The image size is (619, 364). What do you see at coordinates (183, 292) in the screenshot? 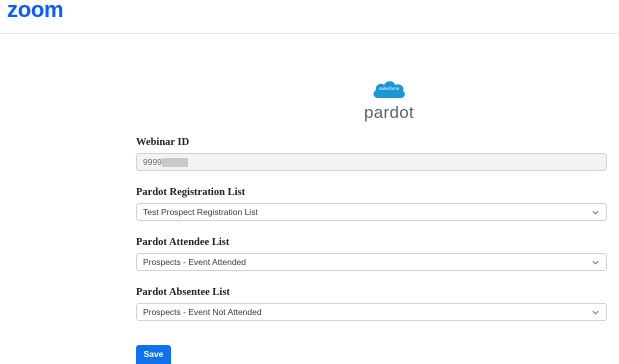
I see `absentee-list-label: Pardot Absentee List` at bounding box center [183, 292].